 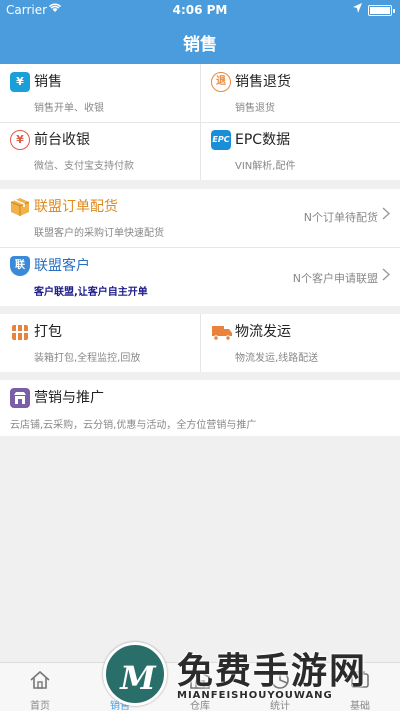 I want to click on epc-icon: EPC, so click(x=221, y=140).